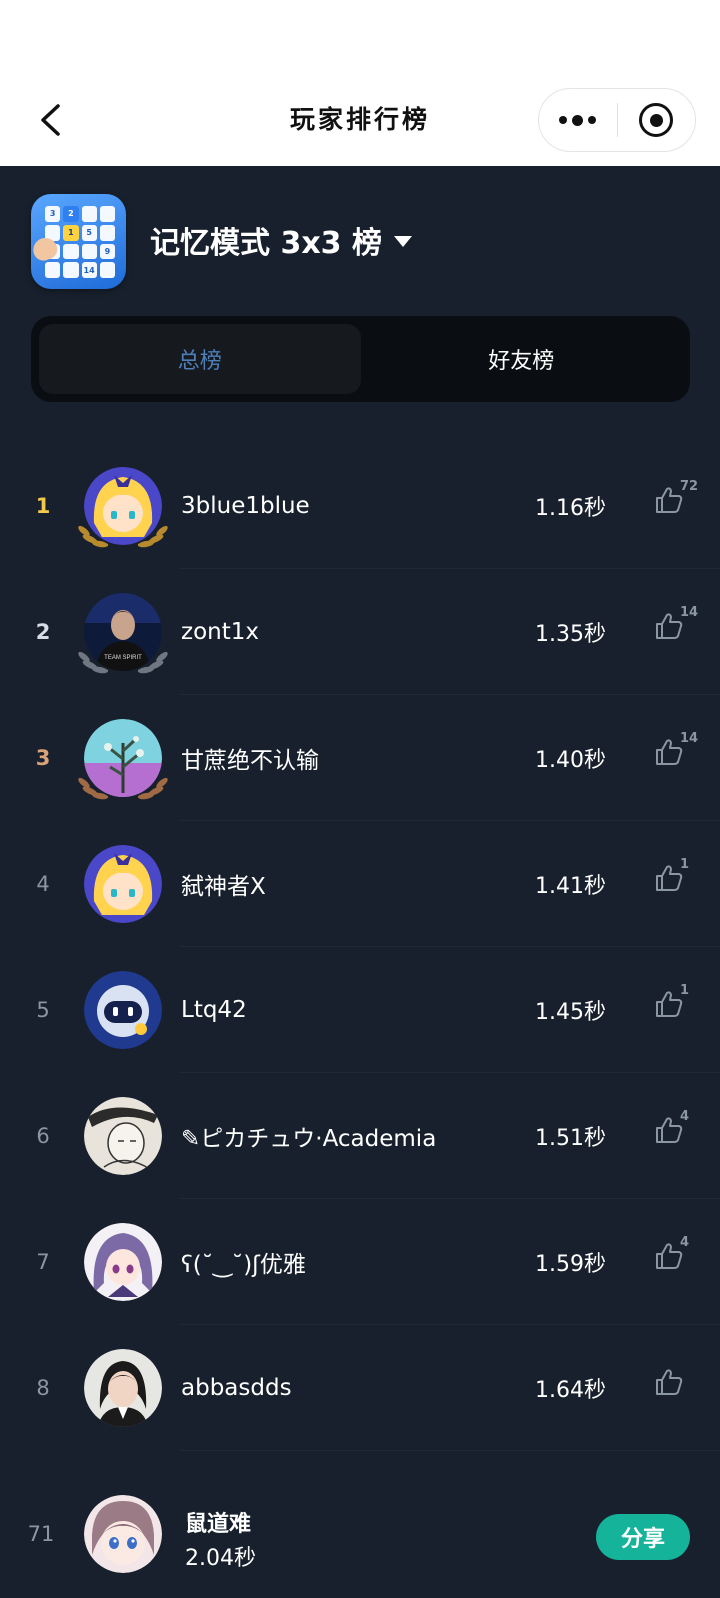 The height and width of the screenshot is (1598, 720). Describe the element at coordinates (123, 1534) in the screenshot. I see `my-avatar` at that location.